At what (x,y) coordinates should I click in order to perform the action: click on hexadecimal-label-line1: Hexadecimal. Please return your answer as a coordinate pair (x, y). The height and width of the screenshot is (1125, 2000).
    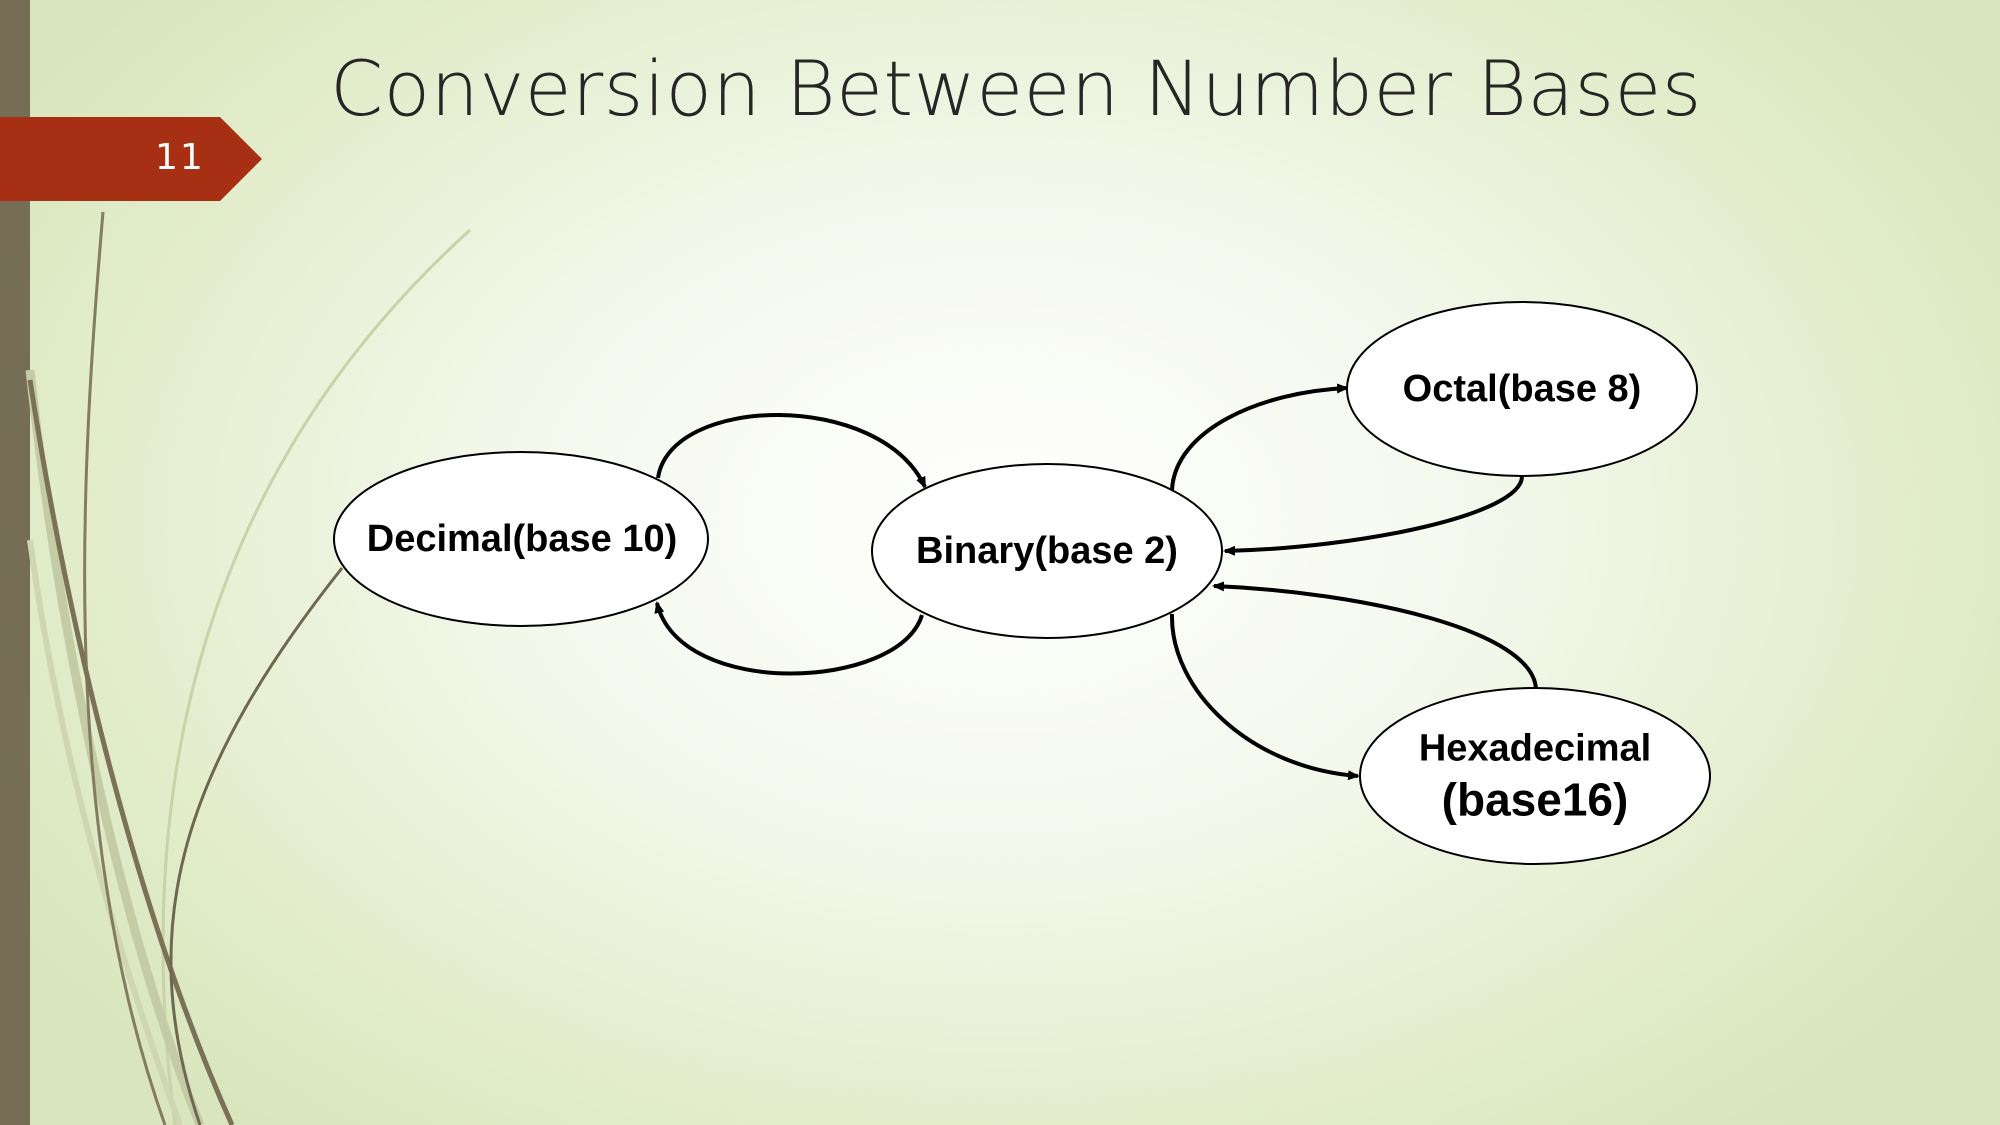
    Looking at the image, I should click on (1535, 748).